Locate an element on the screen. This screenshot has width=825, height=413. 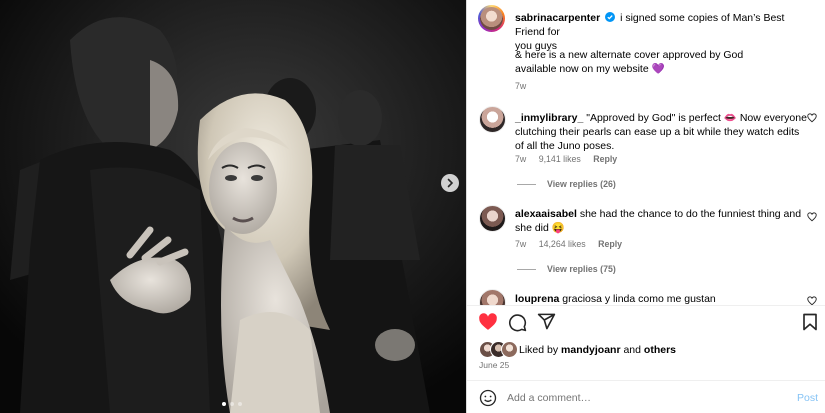
post-date: June 25 is located at coordinates (494, 365).